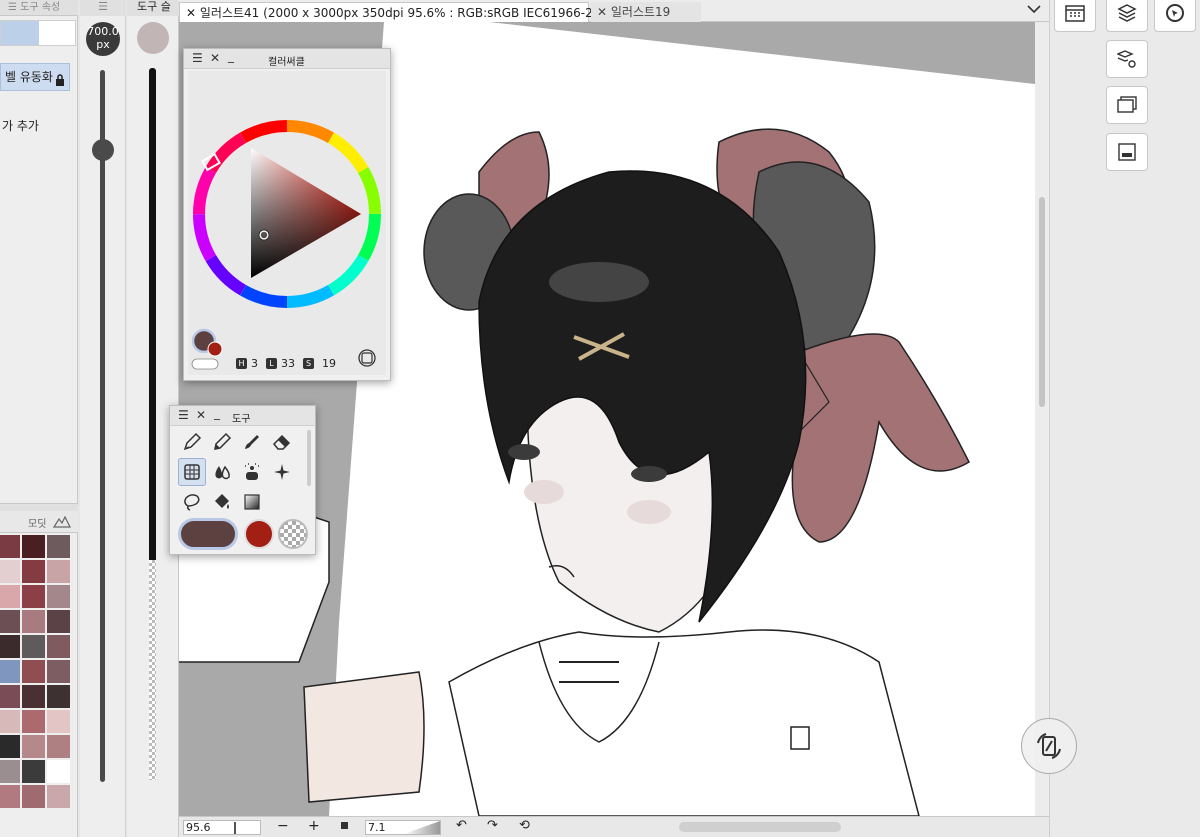 Image resolution: width=1200 pixels, height=837 pixels. What do you see at coordinates (287, 59) in the screenshot?
I see `color-circle-titlebar: ☰ ✕ _ 컬러써클` at bounding box center [287, 59].